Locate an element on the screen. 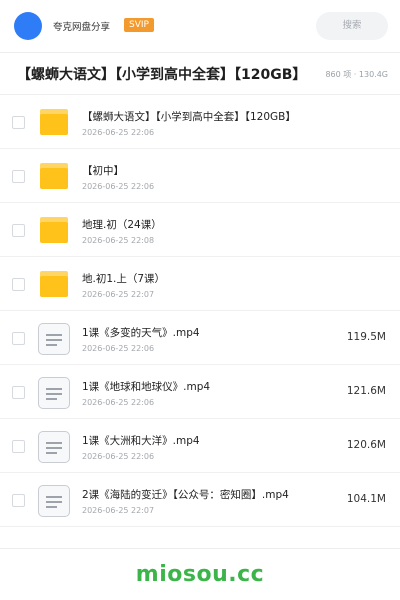 The height and width of the screenshot is (600, 400). item-name: 1课《地球和地球仪》.mp4 is located at coordinates (146, 387).